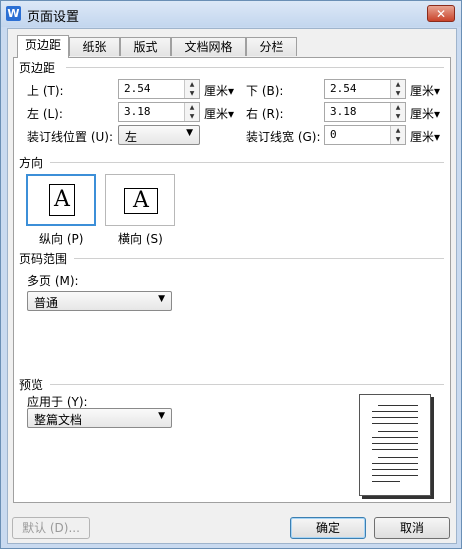  I want to click on landscape-page-icon: A, so click(141, 201).